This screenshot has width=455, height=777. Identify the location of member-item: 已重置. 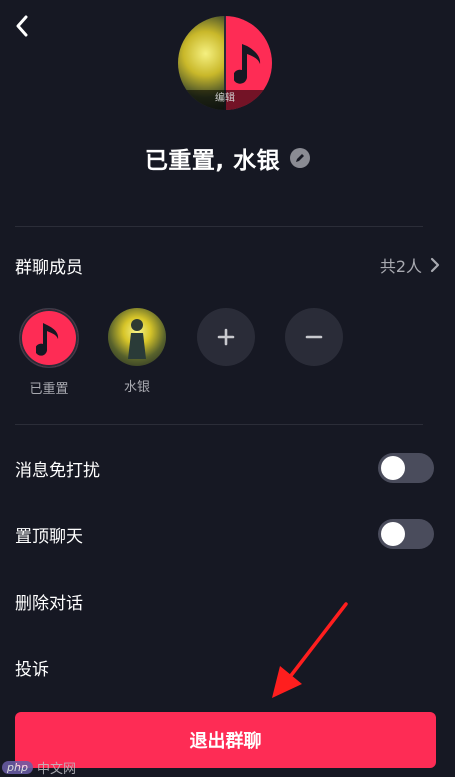
(49, 352).